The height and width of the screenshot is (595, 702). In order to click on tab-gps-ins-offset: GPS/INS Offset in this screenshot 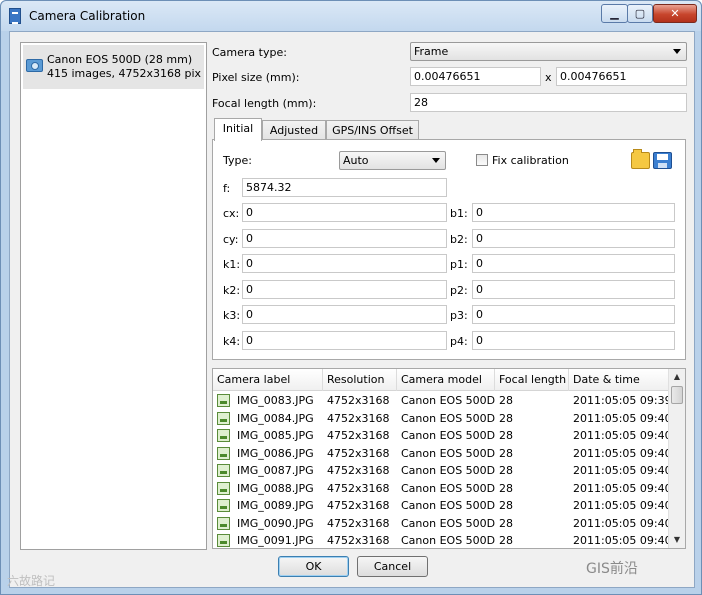, I will do `click(372, 130)`.